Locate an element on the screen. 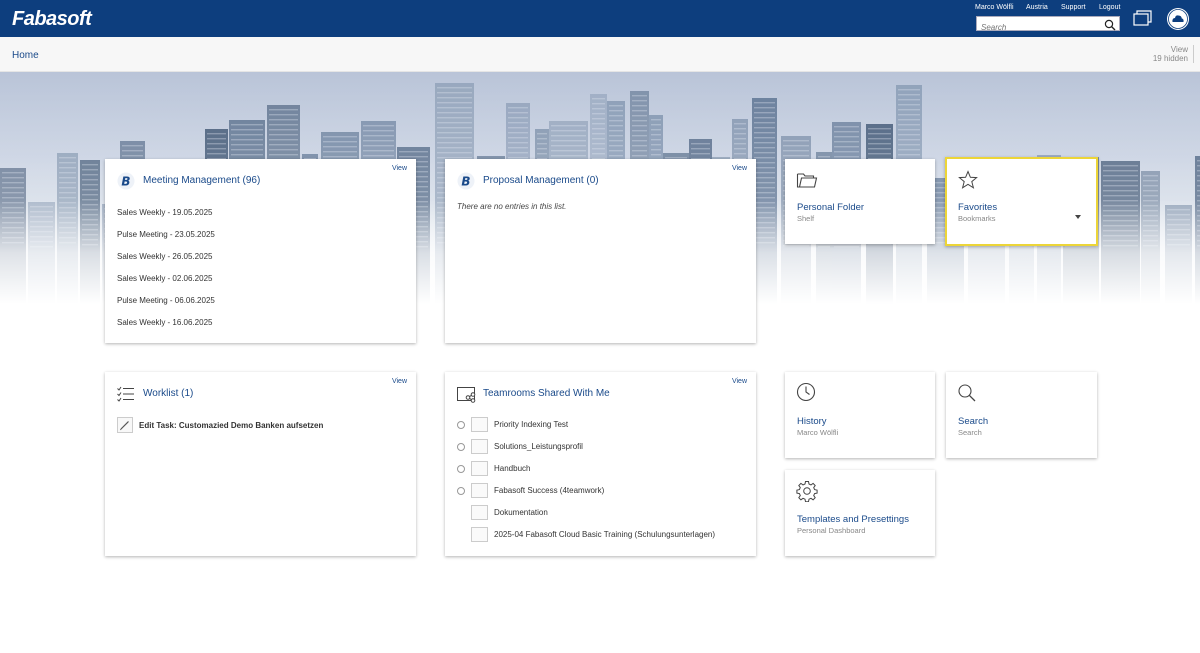 The image size is (1200, 653). history-subtitle: Marco Wölfli is located at coordinates (818, 432).